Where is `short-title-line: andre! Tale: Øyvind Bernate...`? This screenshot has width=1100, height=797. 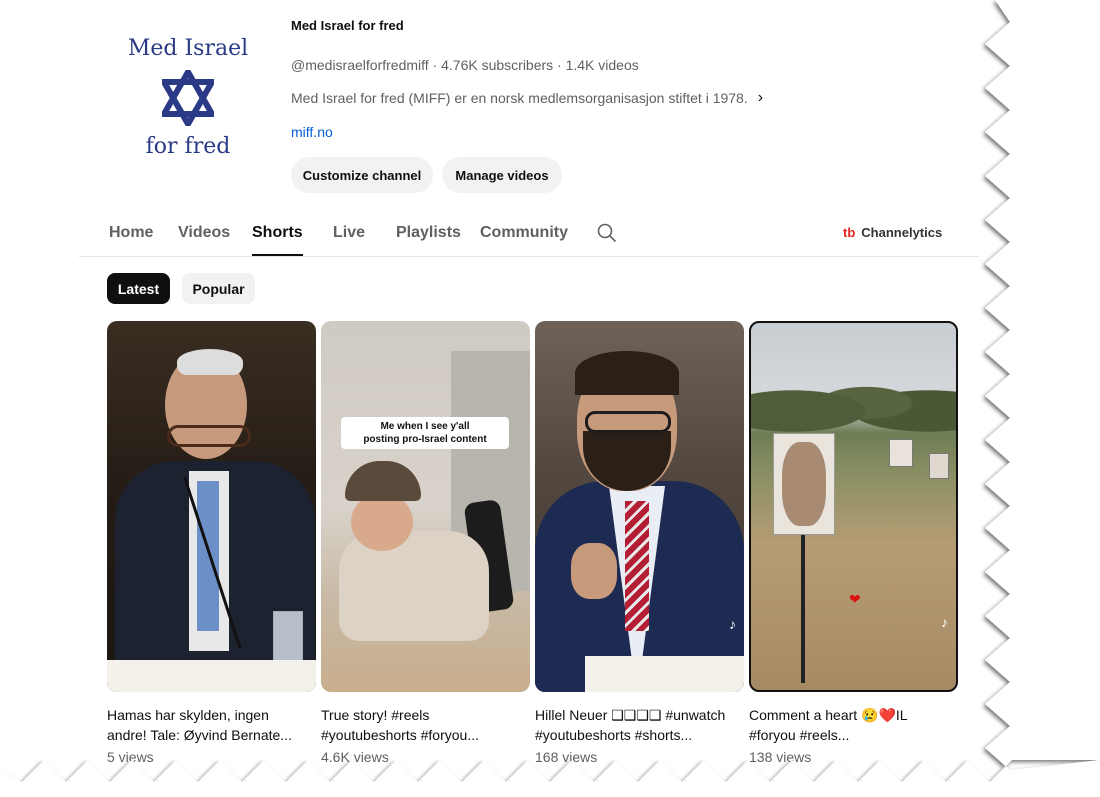
short-title-line: andre! Tale: Øyvind Bernate... is located at coordinates (199, 735).